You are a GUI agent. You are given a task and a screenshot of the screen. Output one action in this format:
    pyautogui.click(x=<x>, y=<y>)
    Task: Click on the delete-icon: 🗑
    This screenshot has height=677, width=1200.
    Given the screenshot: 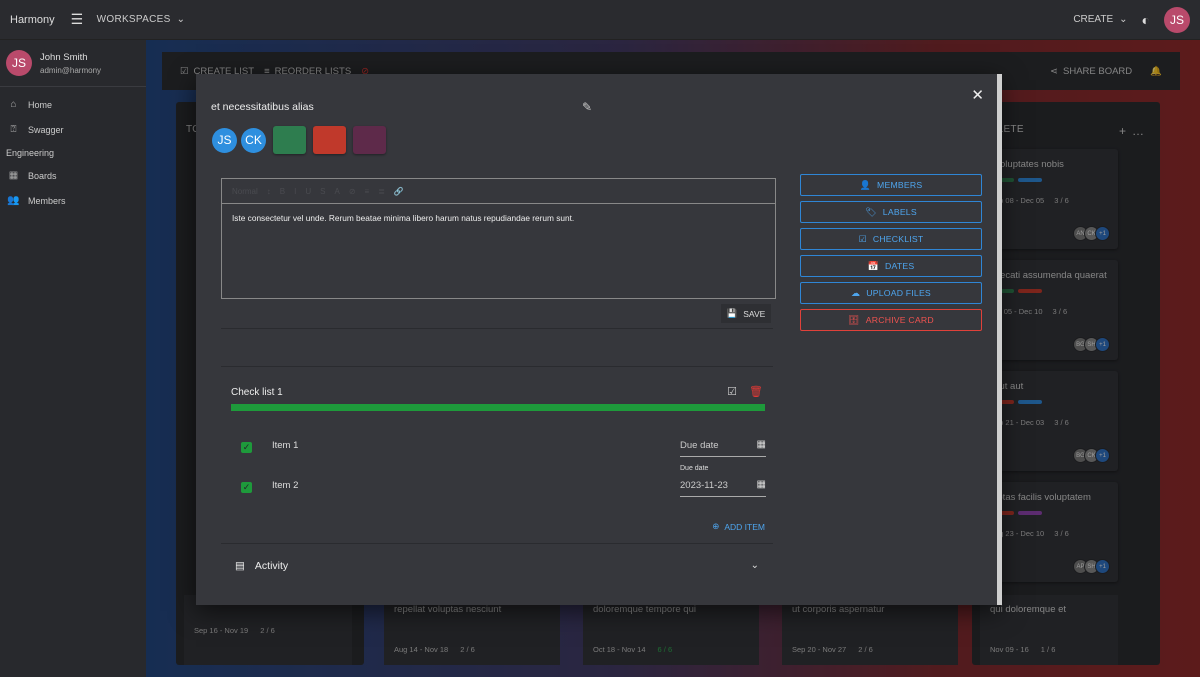 What is the action you would take?
    pyautogui.click(x=756, y=391)
    